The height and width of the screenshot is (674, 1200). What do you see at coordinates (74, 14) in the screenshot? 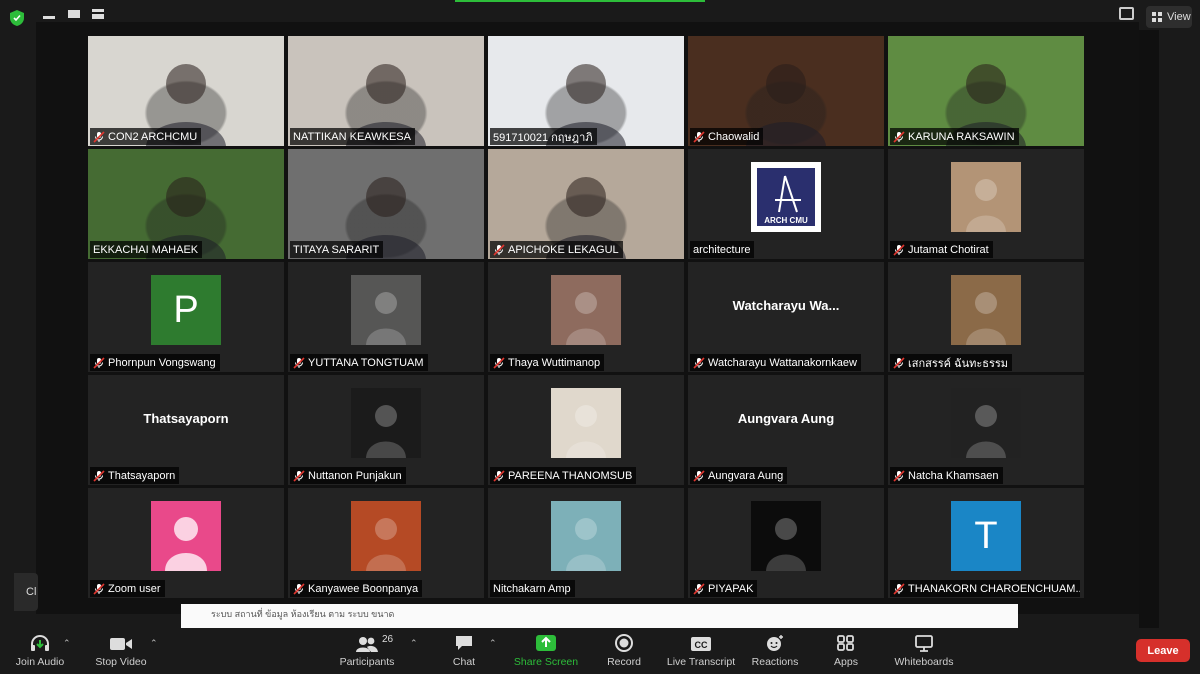
I see `floating-window-icon` at bounding box center [74, 14].